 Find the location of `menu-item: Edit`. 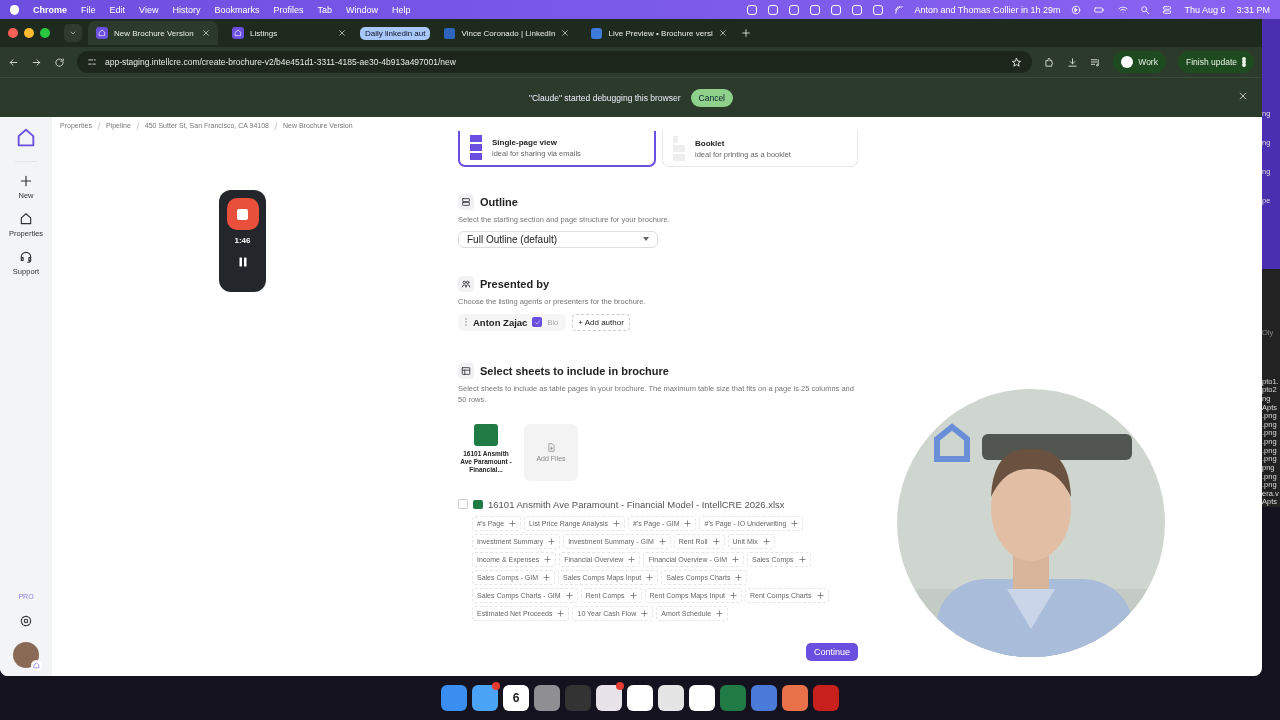

menu-item: Edit is located at coordinates (117, 9).